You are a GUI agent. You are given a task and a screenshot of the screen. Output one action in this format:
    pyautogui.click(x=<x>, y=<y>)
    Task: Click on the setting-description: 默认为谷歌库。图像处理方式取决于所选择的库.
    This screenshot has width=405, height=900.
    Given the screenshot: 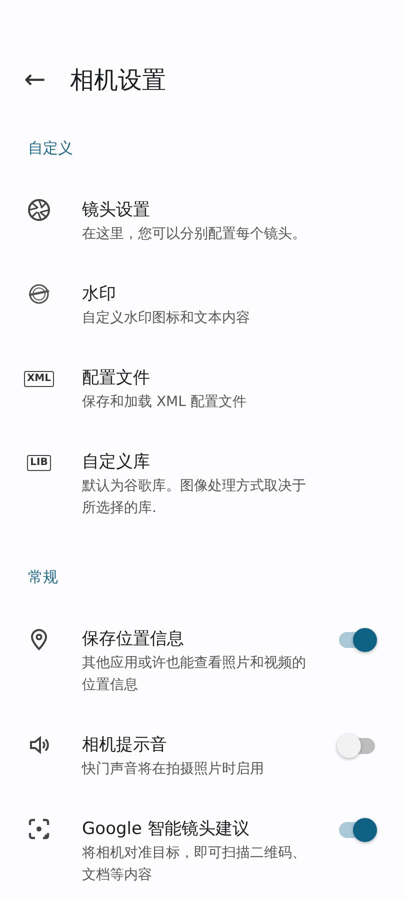 What is the action you would take?
    pyautogui.click(x=194, y=497)
    